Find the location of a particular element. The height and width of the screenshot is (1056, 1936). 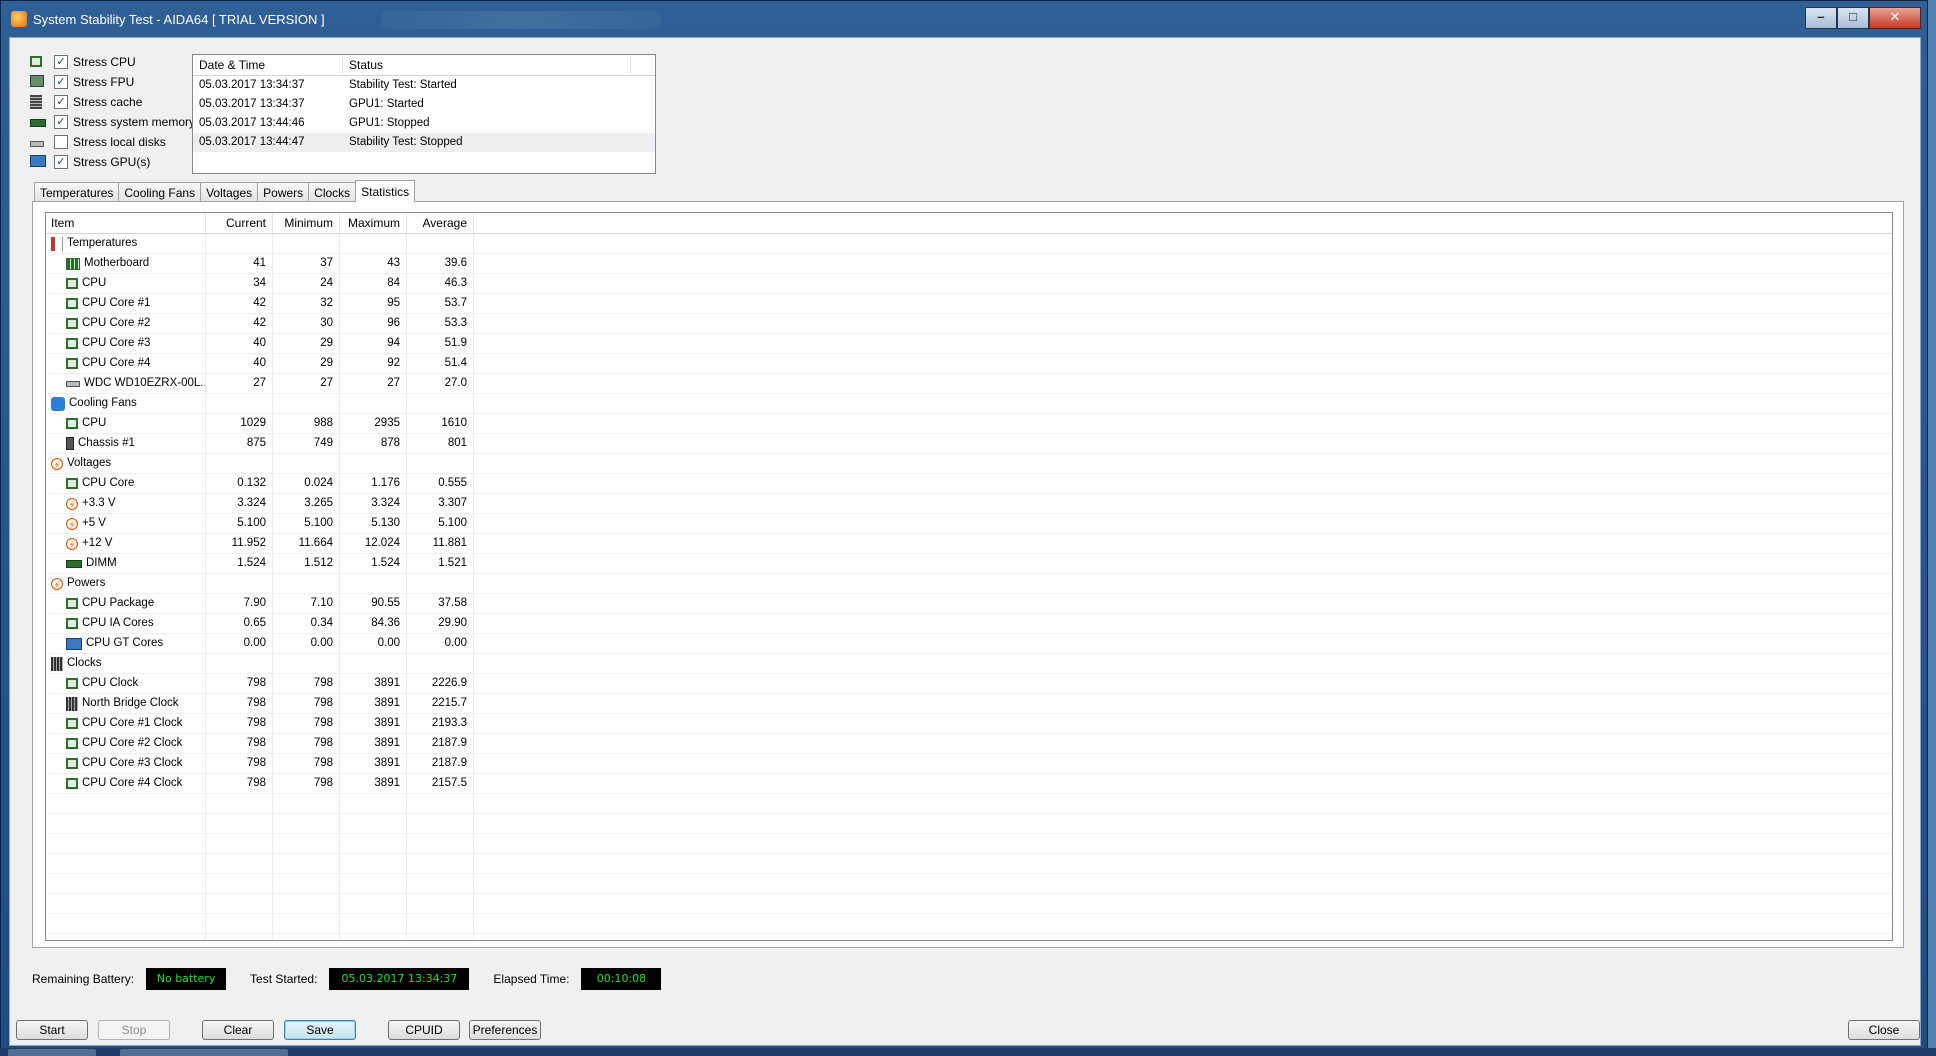

log-row: 05.03.2017 13:44:46 GPU1: Stopped is located at coordinates (424, 123).